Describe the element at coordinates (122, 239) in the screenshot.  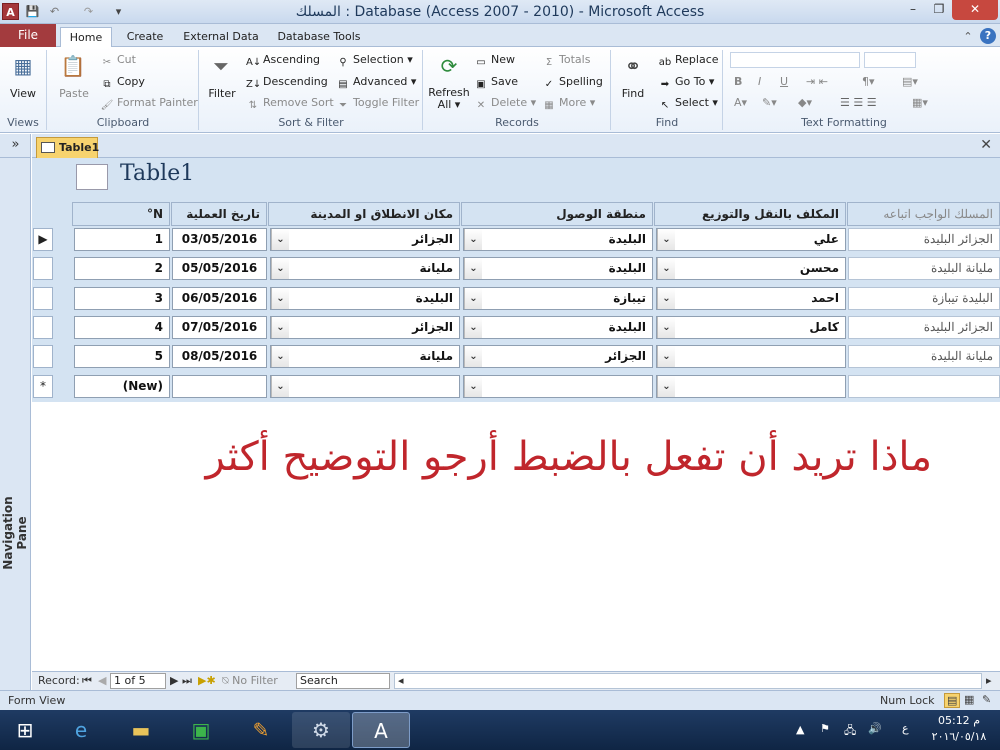
I see `cell-n: 1` at that location.